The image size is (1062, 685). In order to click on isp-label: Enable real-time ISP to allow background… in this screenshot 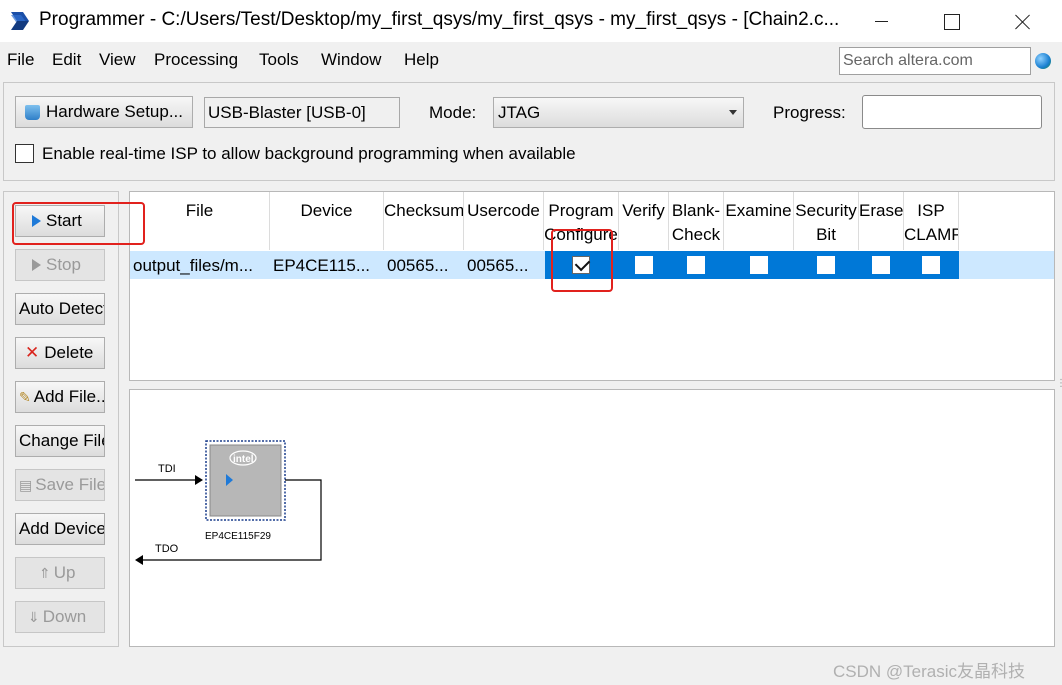, I will do `click(309, 153)`.